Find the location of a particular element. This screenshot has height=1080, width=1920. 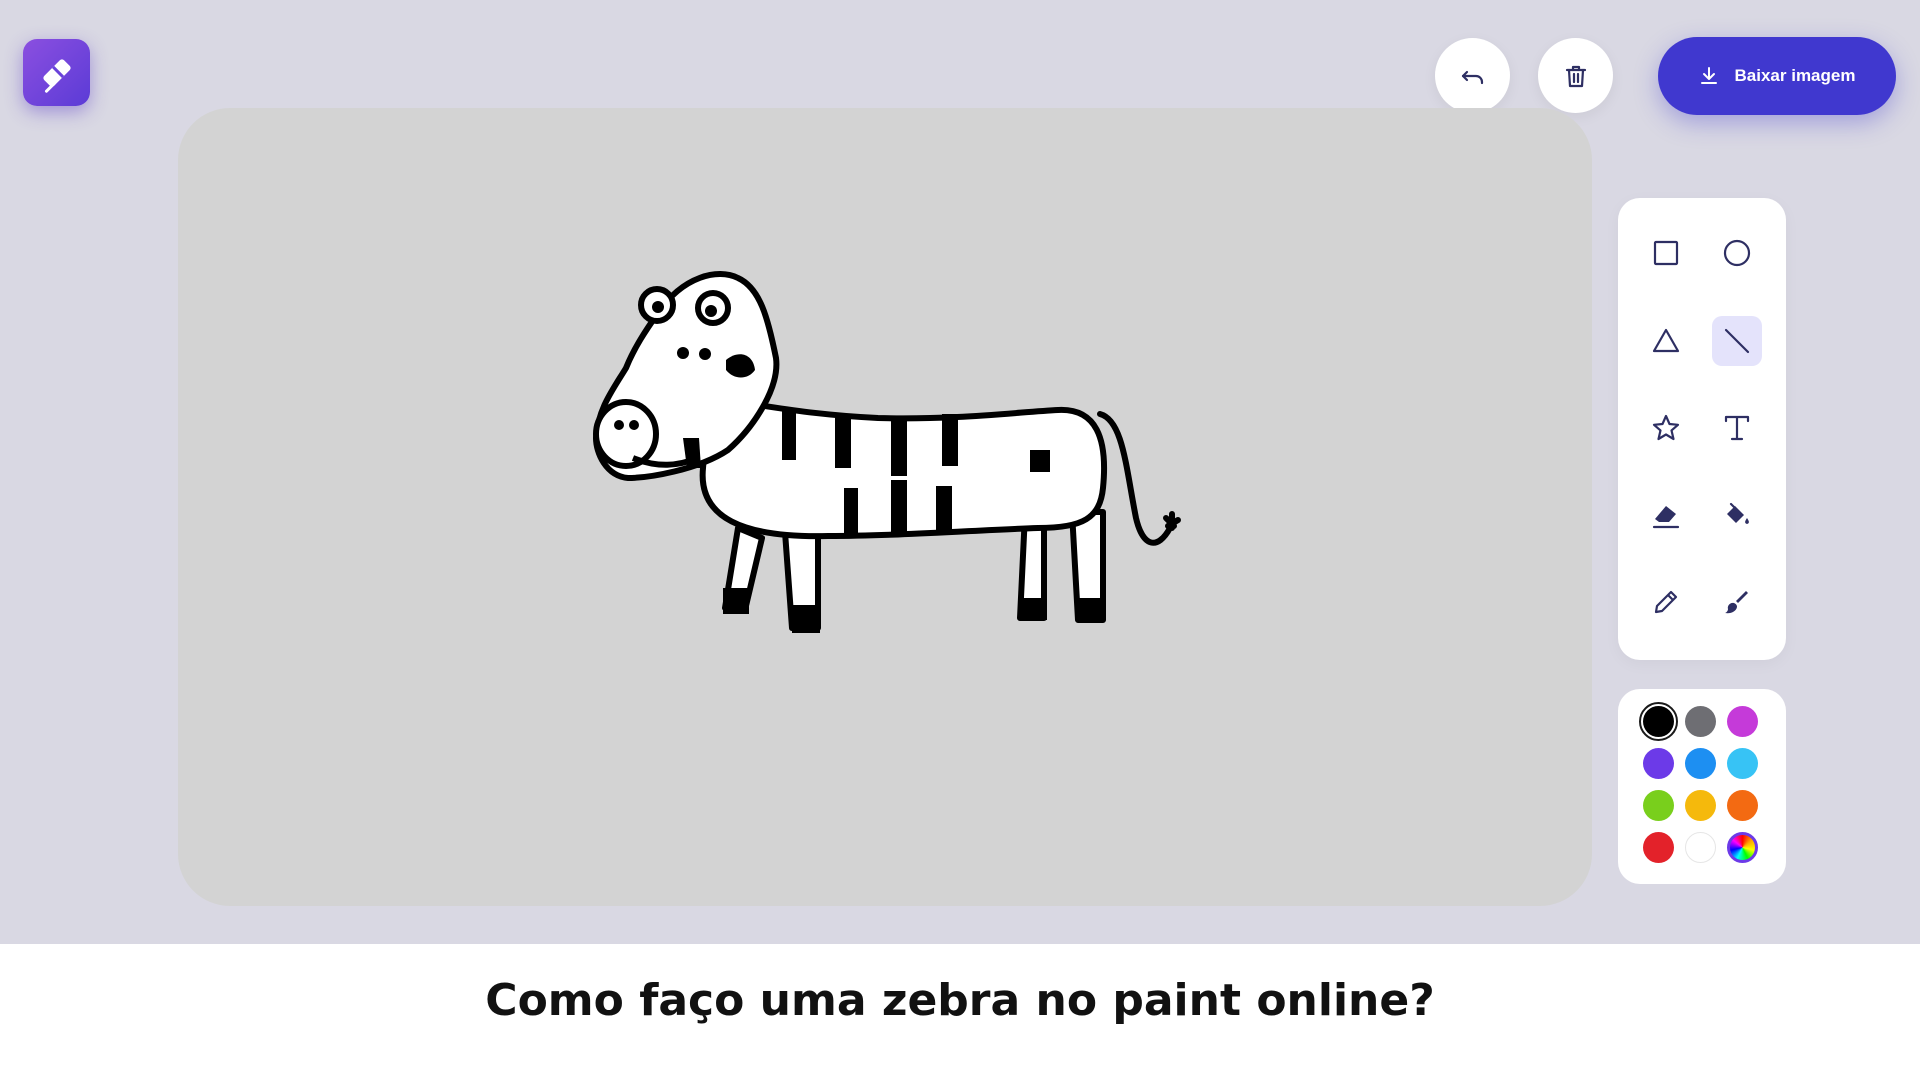

download-icon is located at coordinates (1708, 75).